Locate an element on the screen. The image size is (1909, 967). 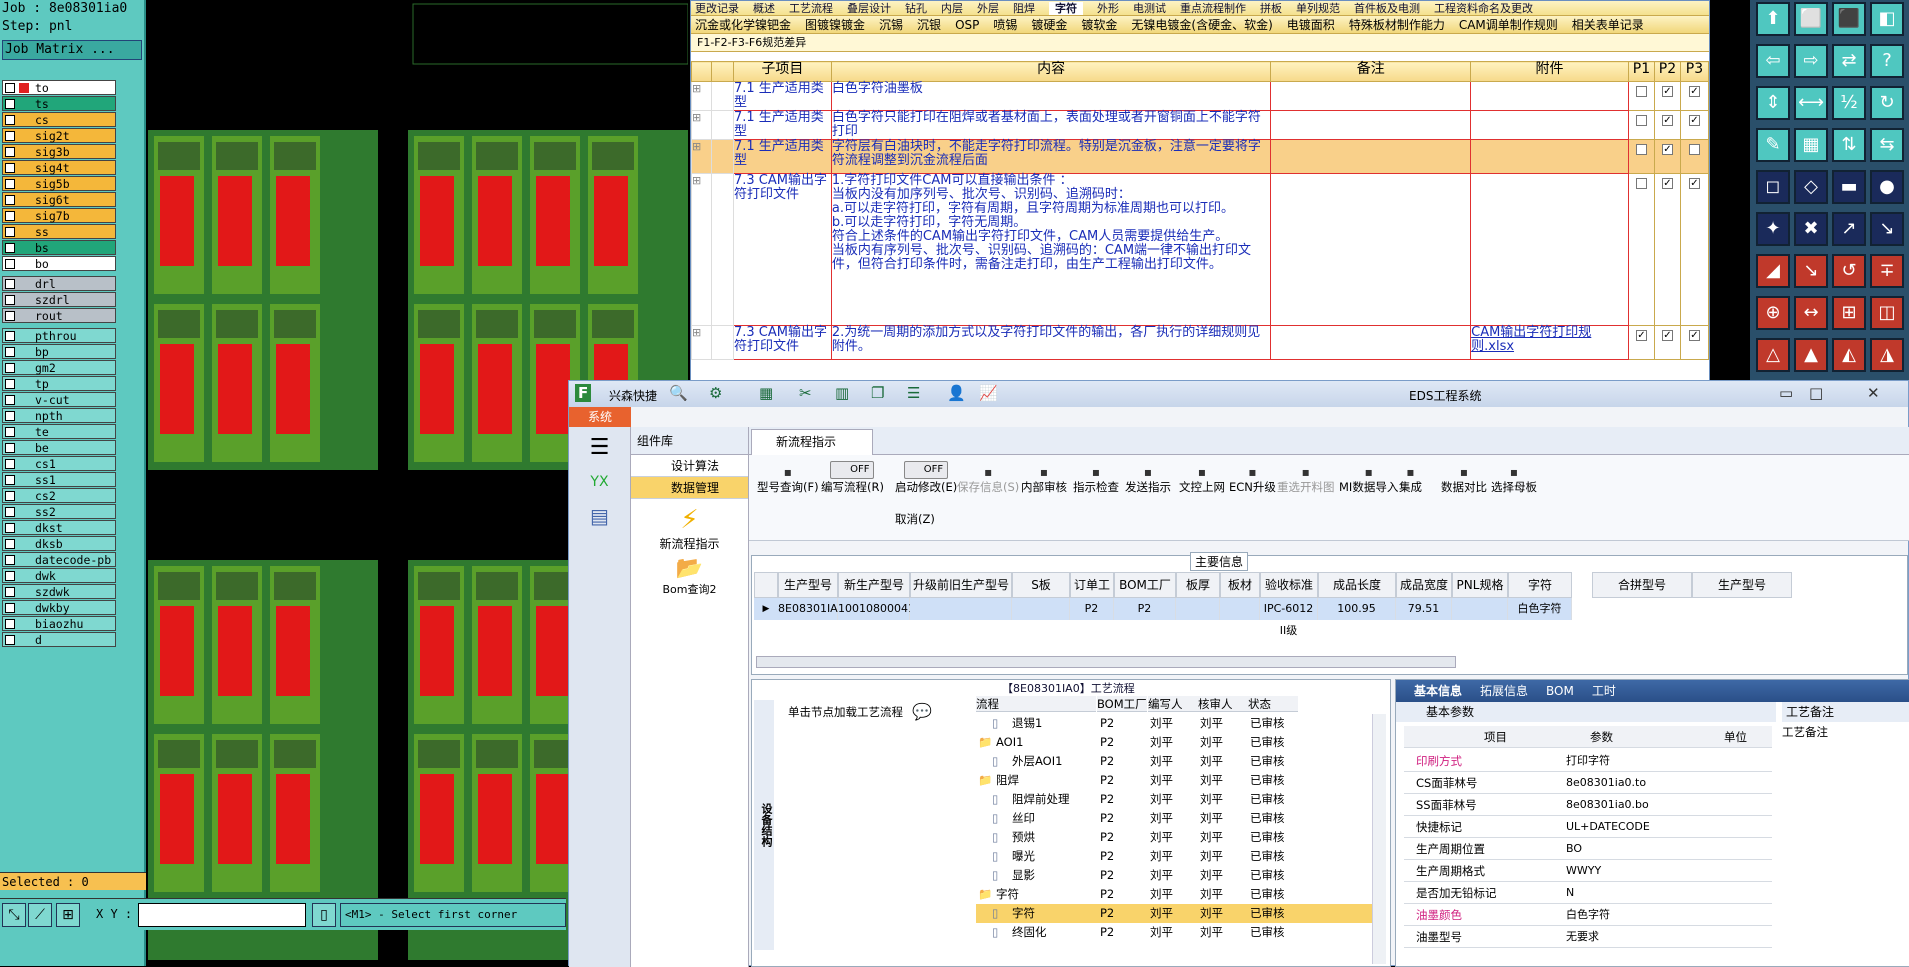
rule-subtab: CAM调单制作规则 is located at coordinates (1508, 25).